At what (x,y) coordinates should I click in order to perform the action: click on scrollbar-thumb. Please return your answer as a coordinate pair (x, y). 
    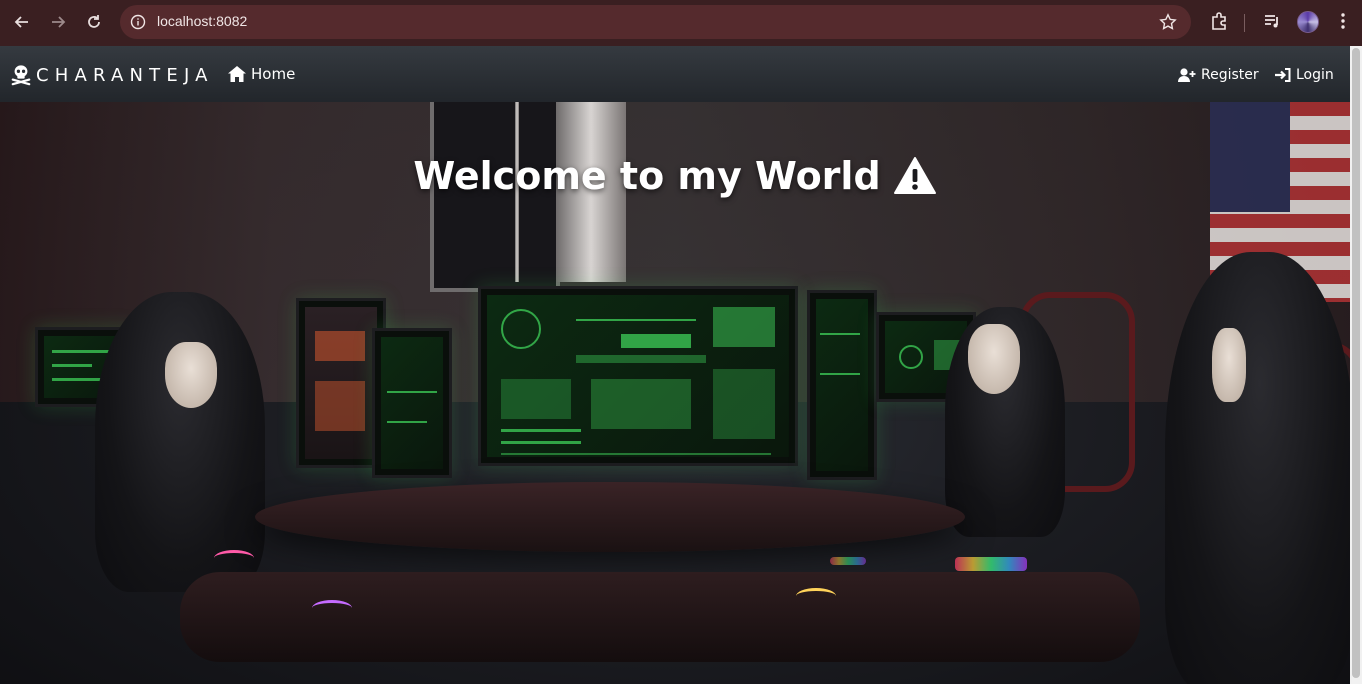
    Looking at the image, I should click on (1356, 363).